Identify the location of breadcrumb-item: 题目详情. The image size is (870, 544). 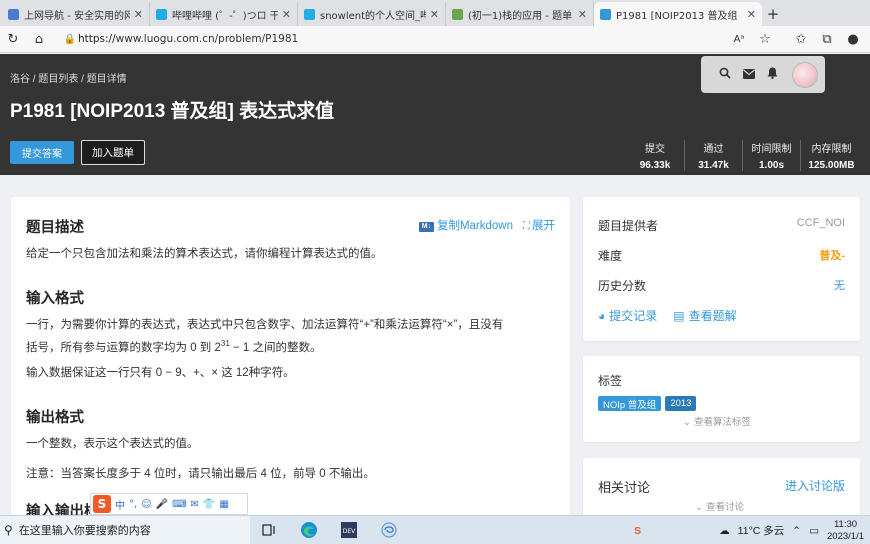
(106, 79).